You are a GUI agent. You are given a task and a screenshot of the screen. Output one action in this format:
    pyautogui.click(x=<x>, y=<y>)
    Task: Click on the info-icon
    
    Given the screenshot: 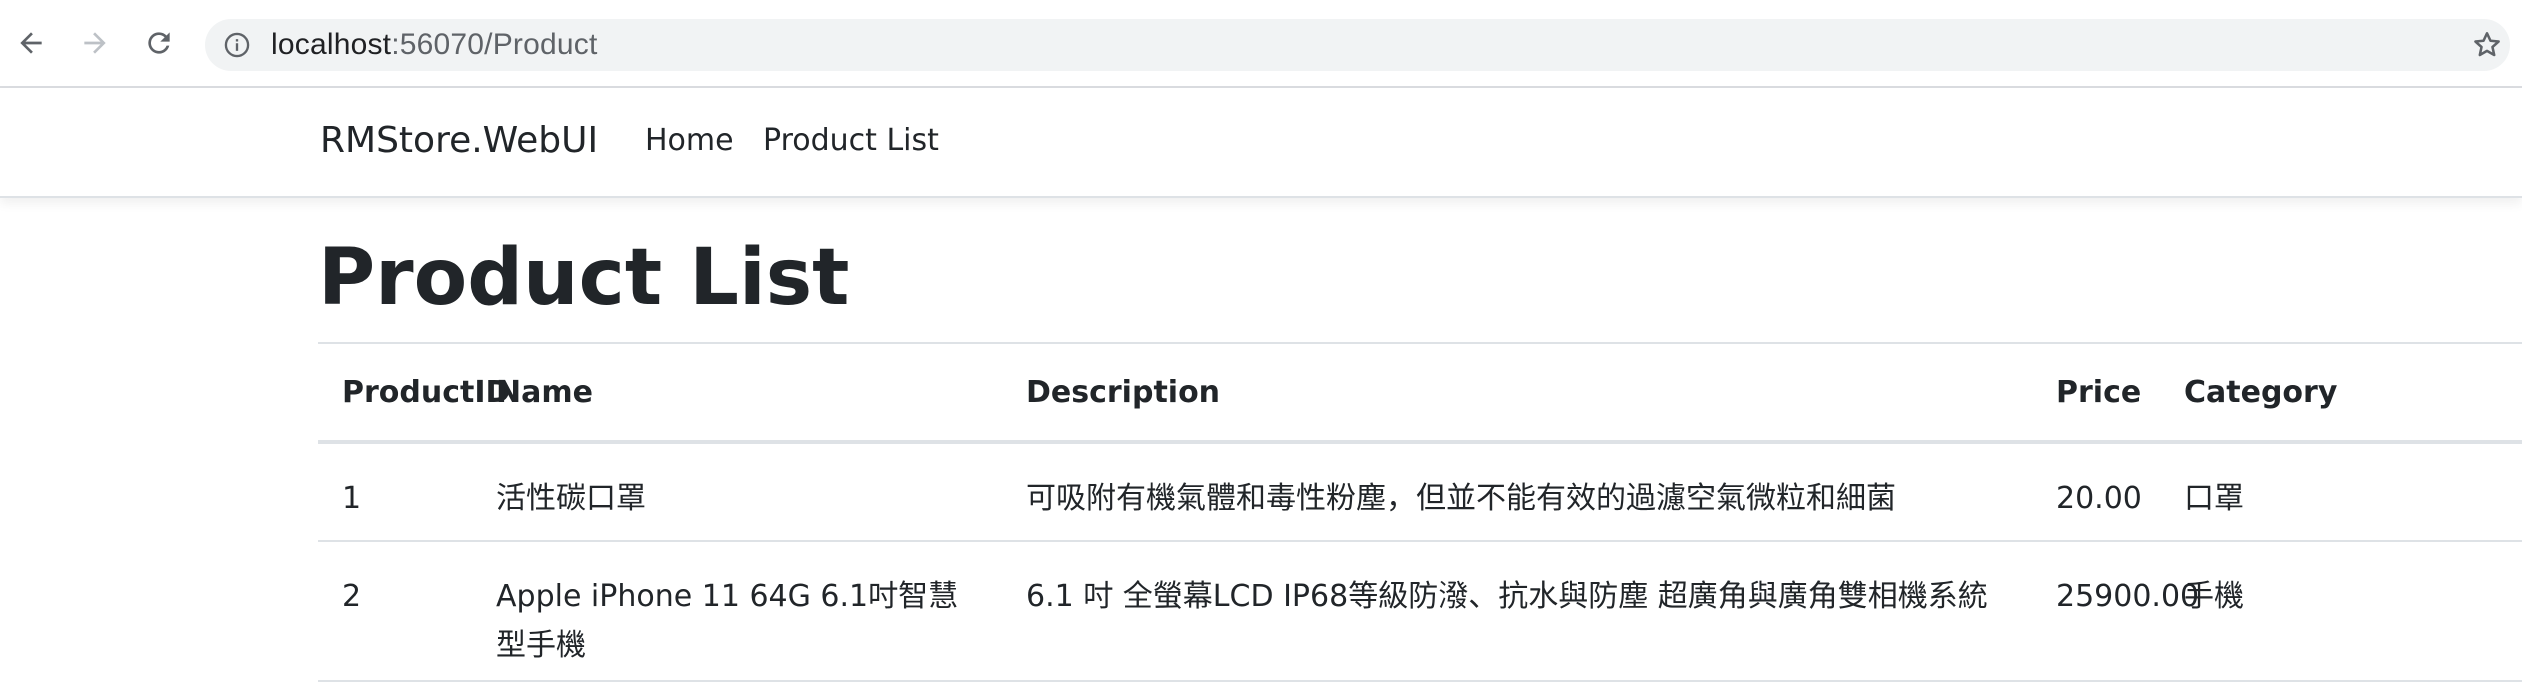 What is the action you would take?
    pyautogui.click(x=237, y=45)
    